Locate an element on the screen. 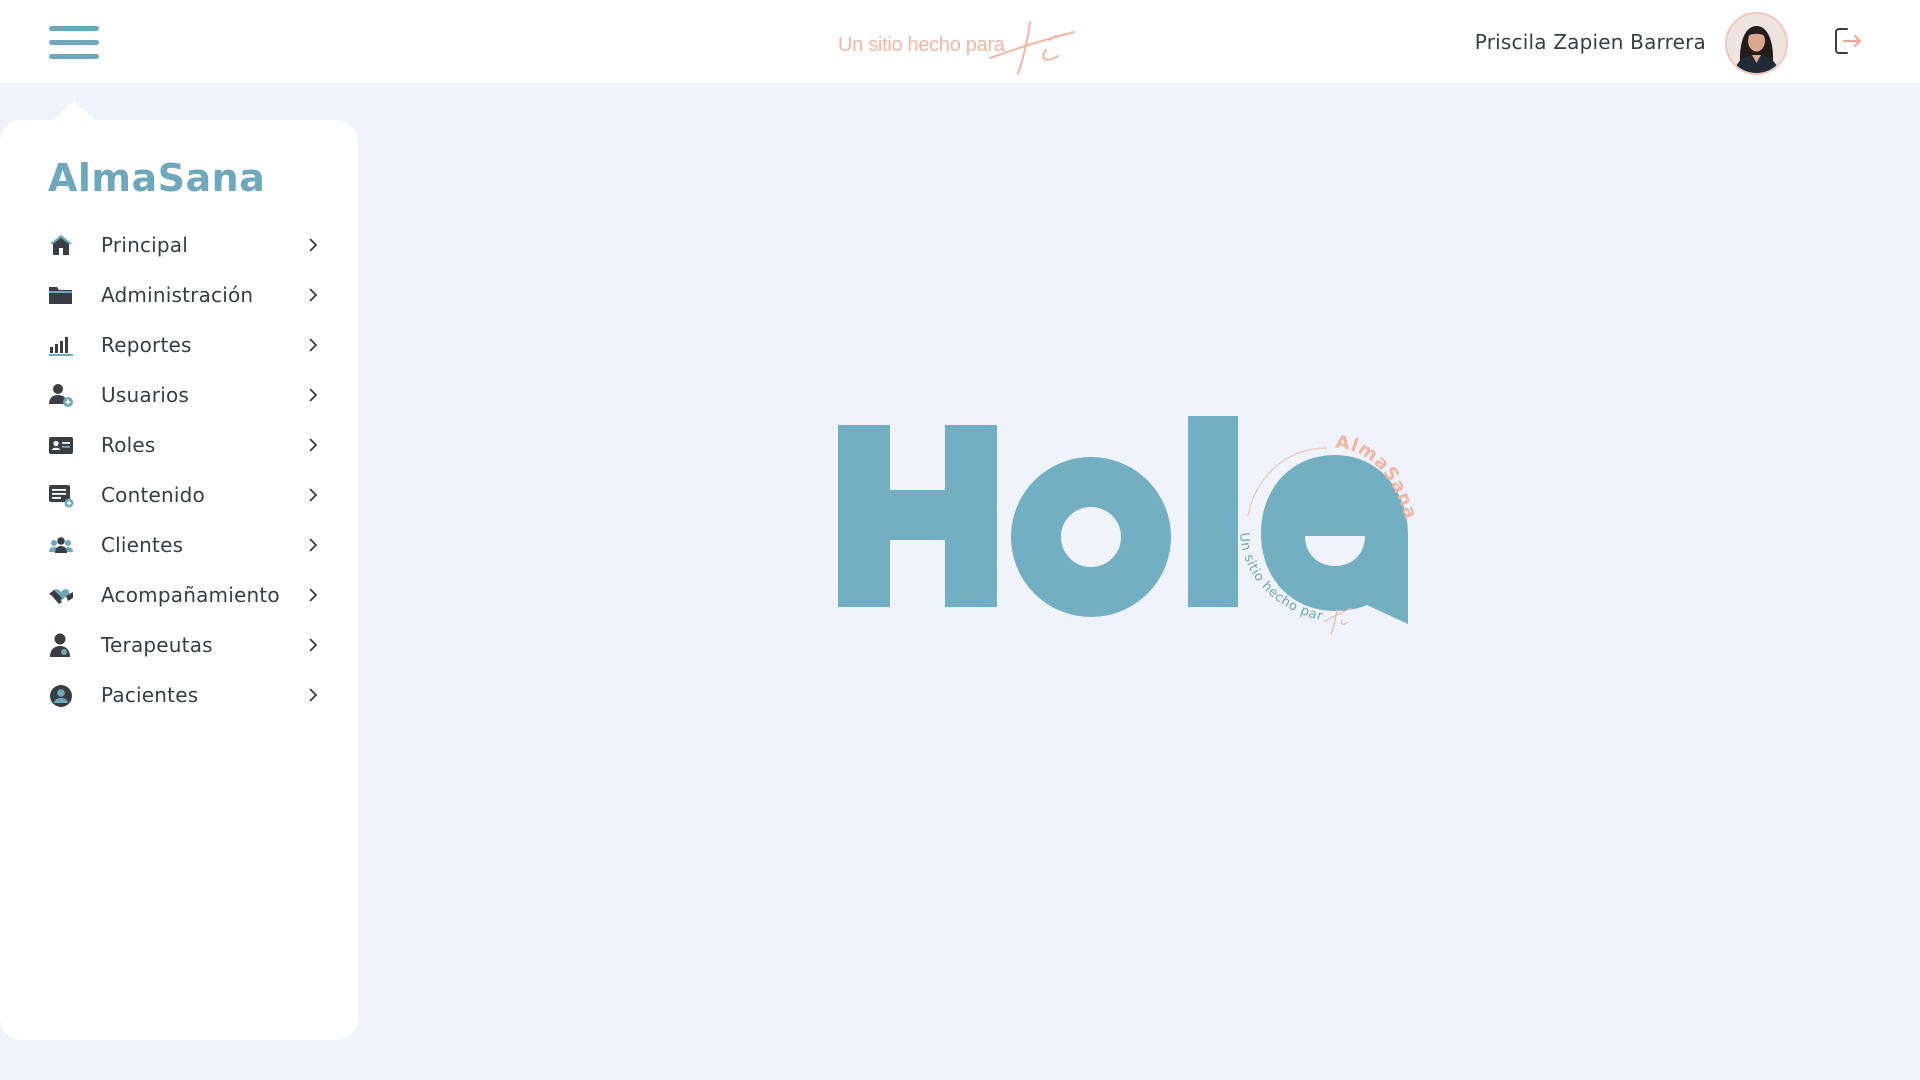  patient-icon is located at coordinates (61, 696).